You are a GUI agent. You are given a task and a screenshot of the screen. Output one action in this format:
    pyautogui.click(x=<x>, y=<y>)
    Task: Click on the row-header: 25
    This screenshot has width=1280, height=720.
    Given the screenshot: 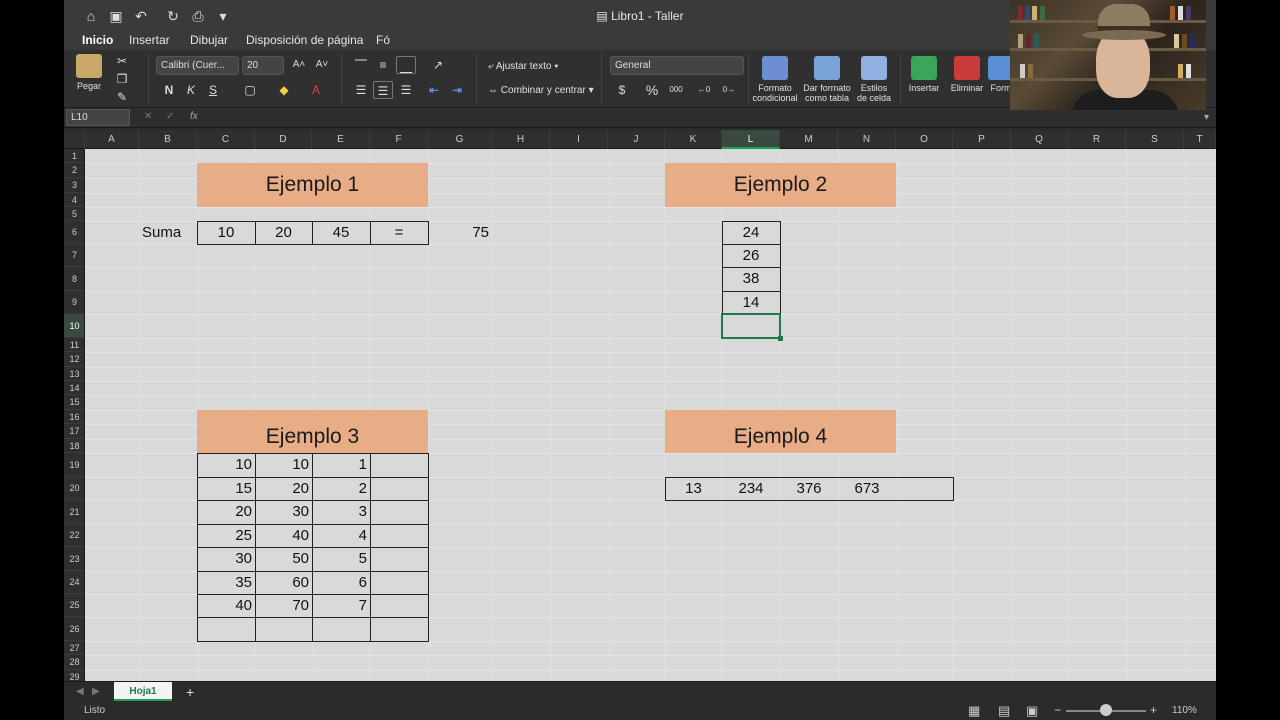 What is the action you would take?
    pyautogui.click(x=74, y=605)
    